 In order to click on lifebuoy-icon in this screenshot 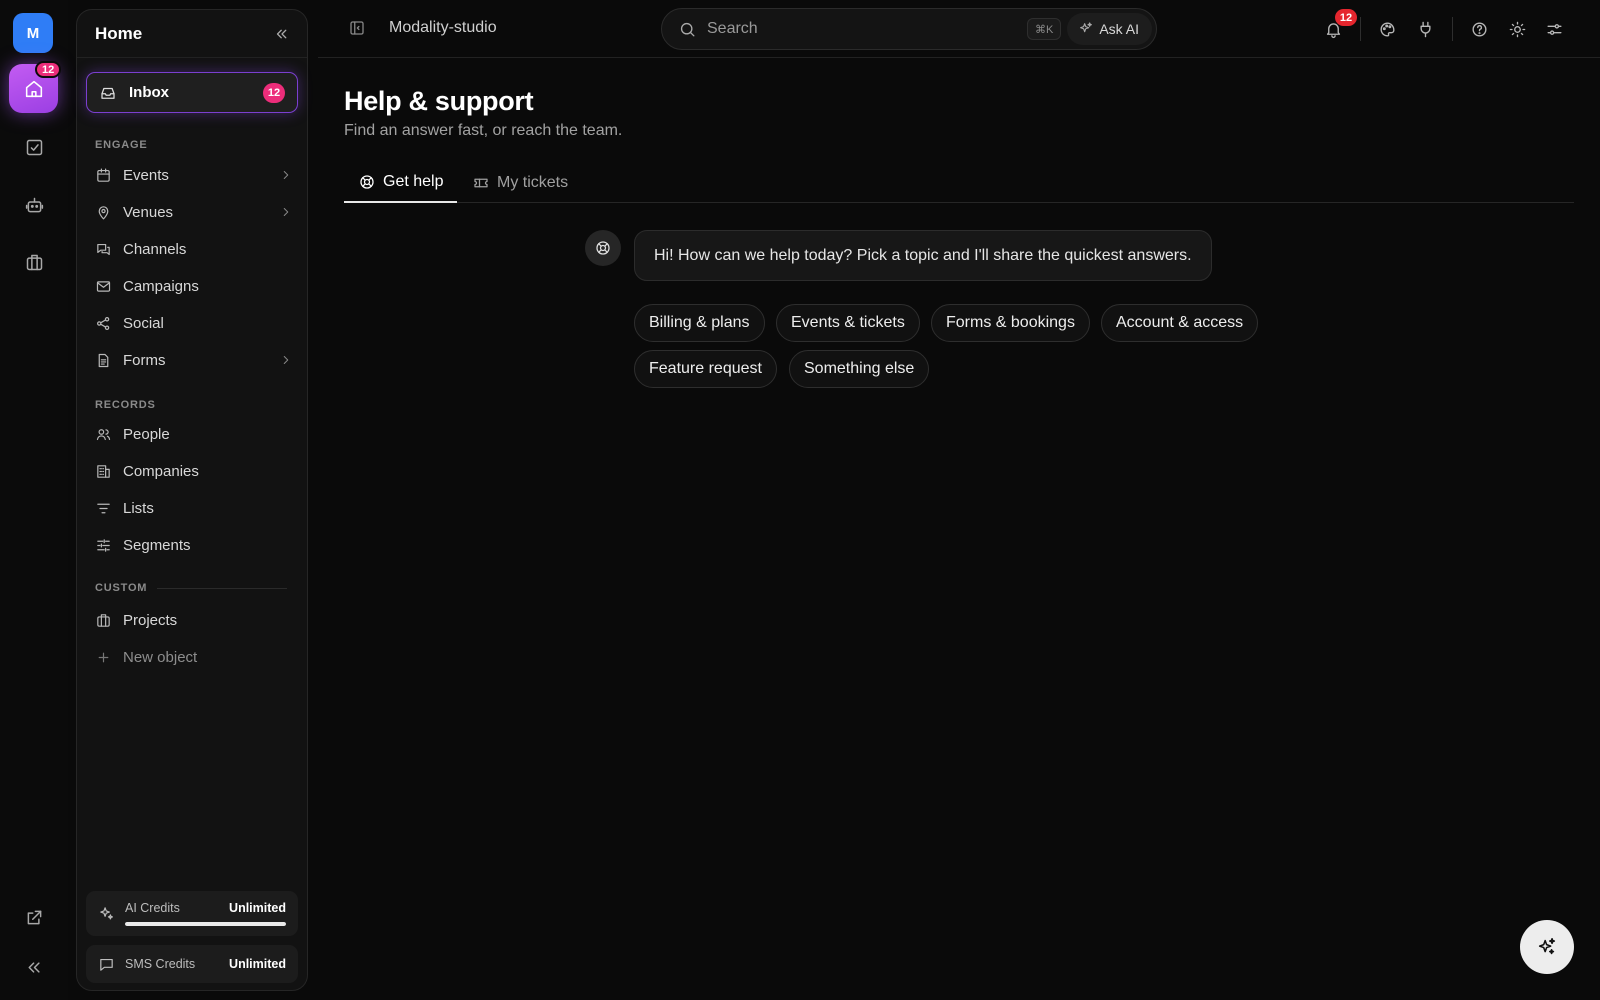, I will do `click(603, 248)`.